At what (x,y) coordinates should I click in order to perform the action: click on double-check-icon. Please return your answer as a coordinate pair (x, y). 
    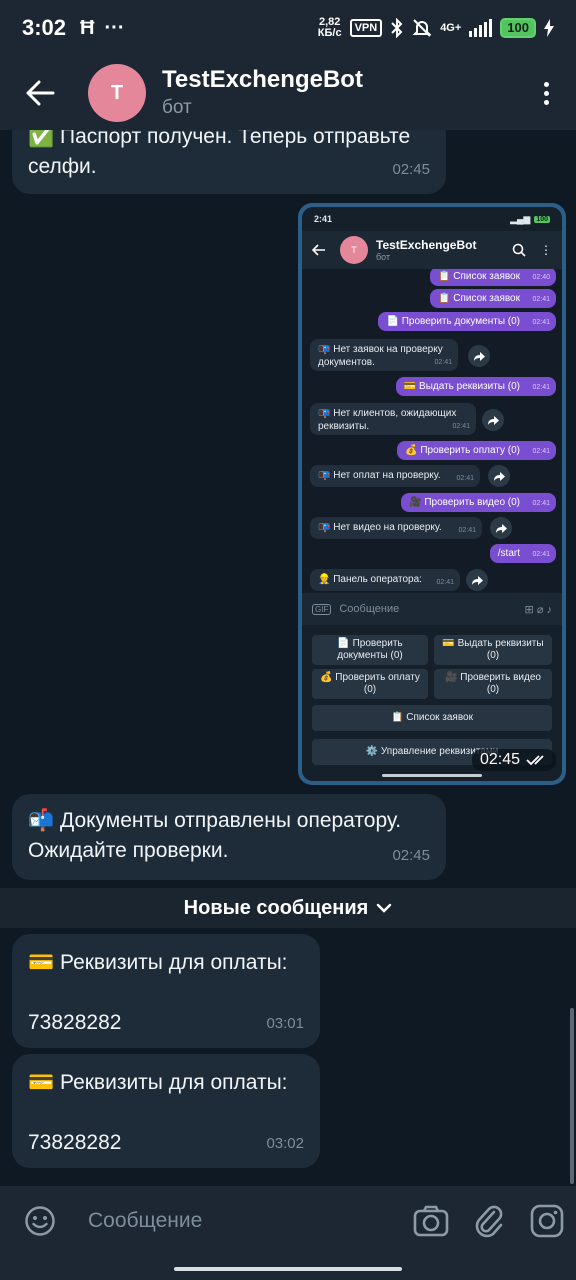
    Looking at the image, I should click on (535, 760).